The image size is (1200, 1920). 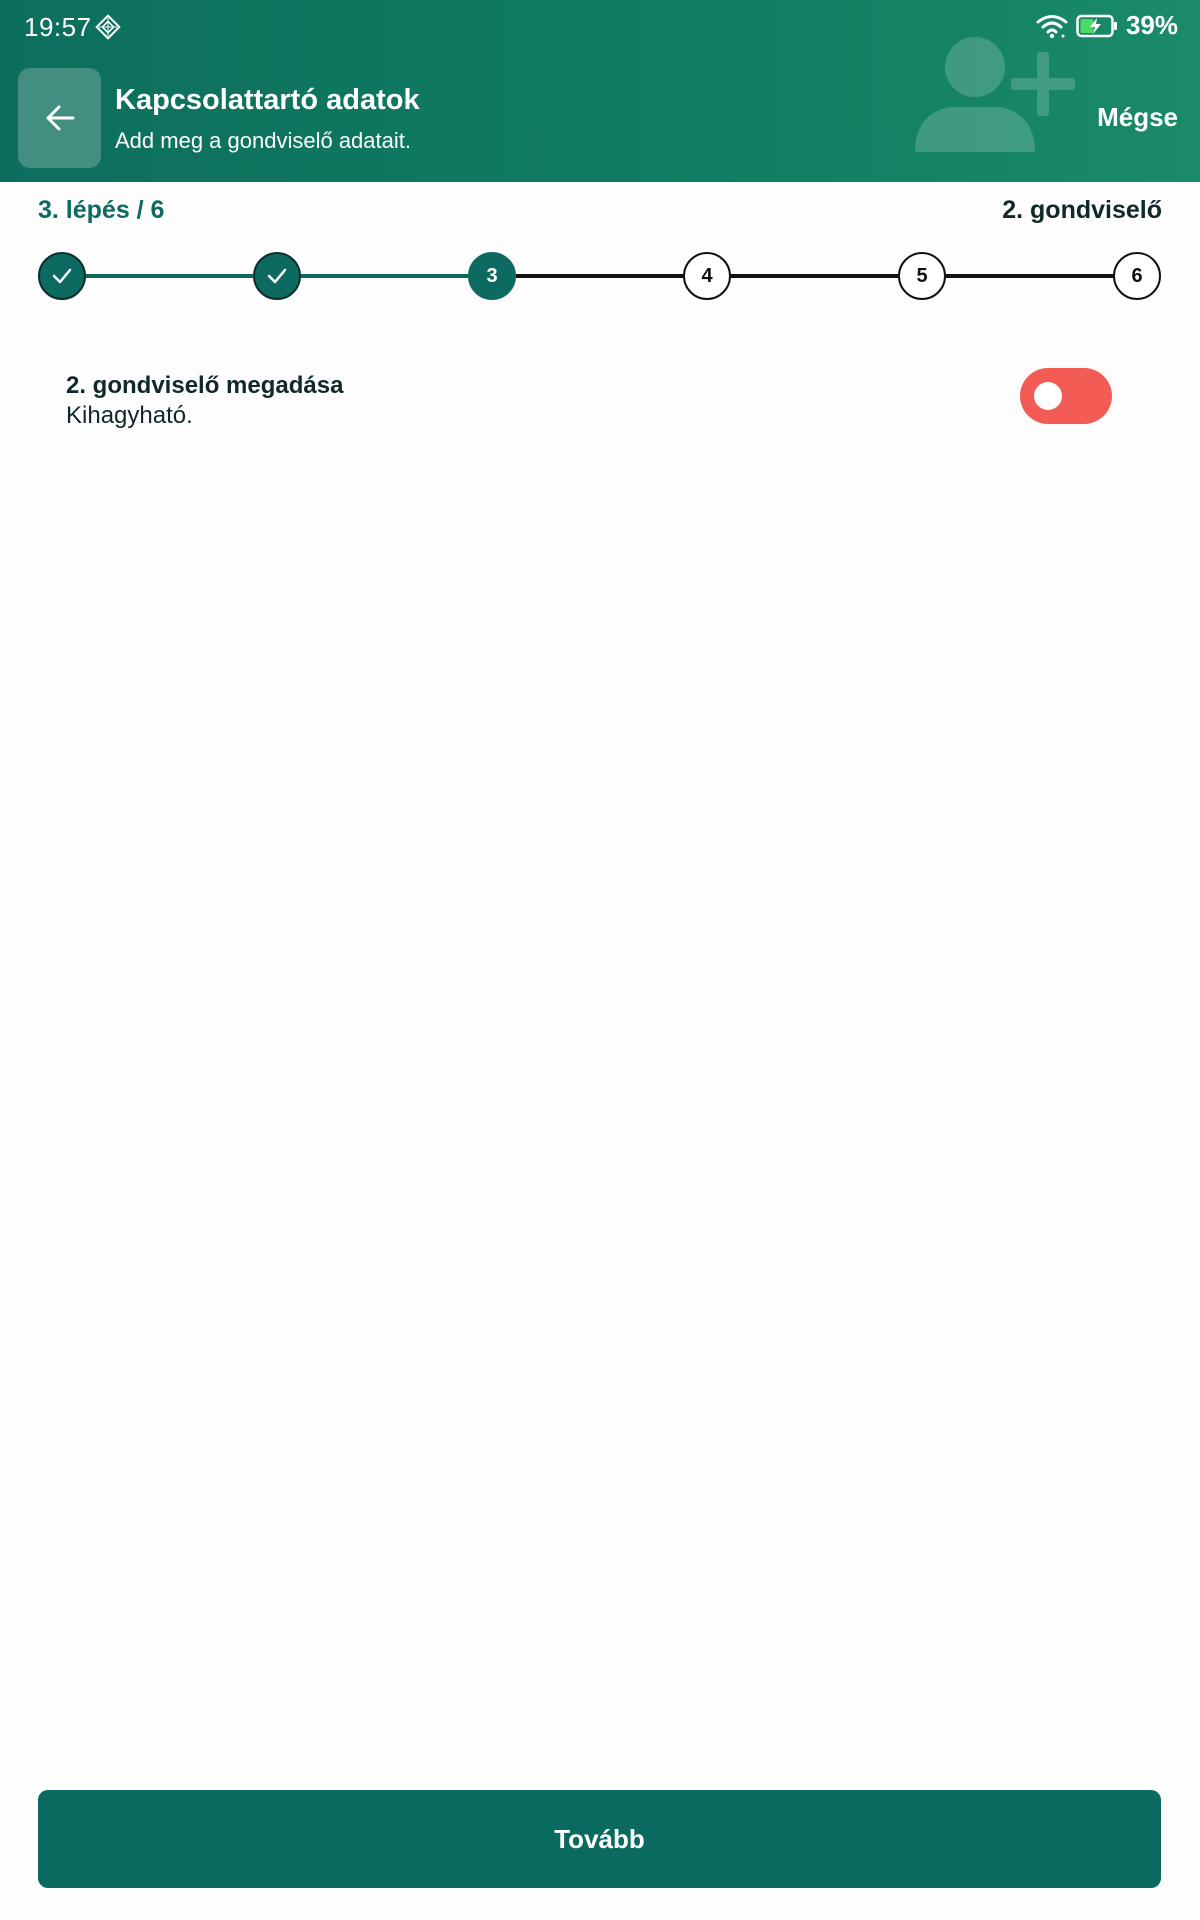 I want to click on toggle-subtitle: Kihagyható., so click(x=129, y=415).